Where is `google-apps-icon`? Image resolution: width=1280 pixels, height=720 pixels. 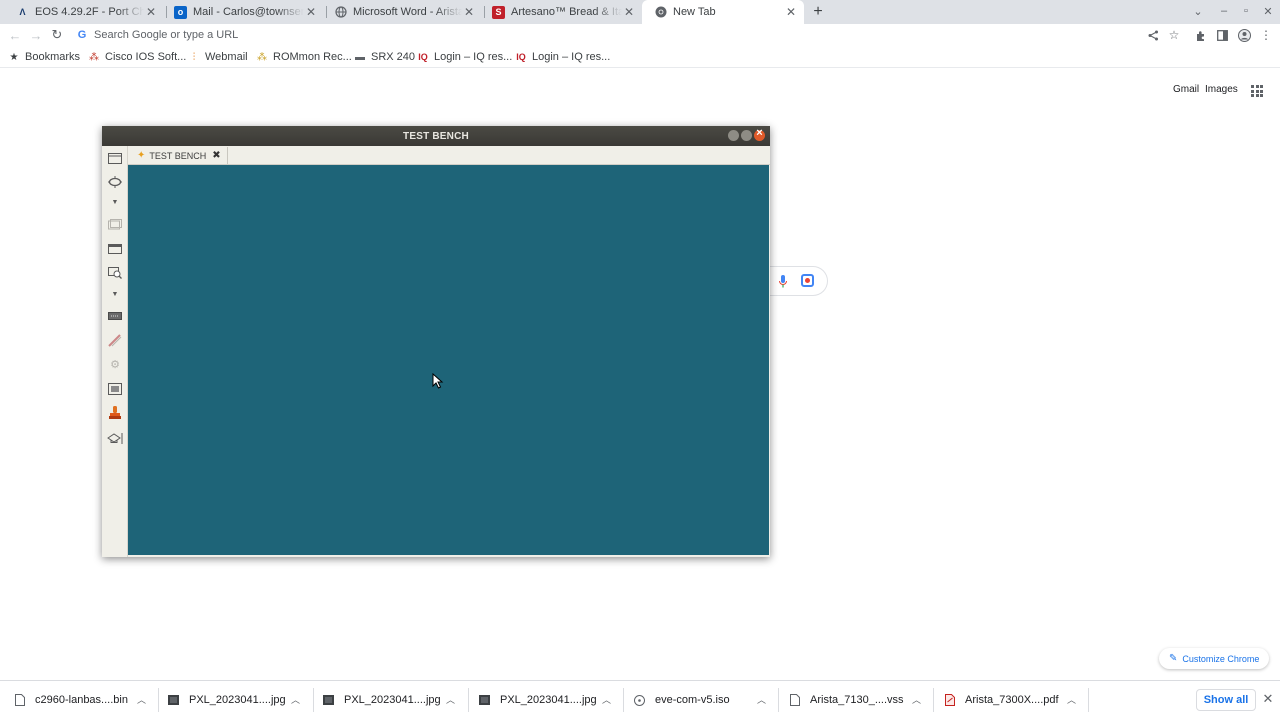 google-apps-icon is located at coordinates (1257, 91).